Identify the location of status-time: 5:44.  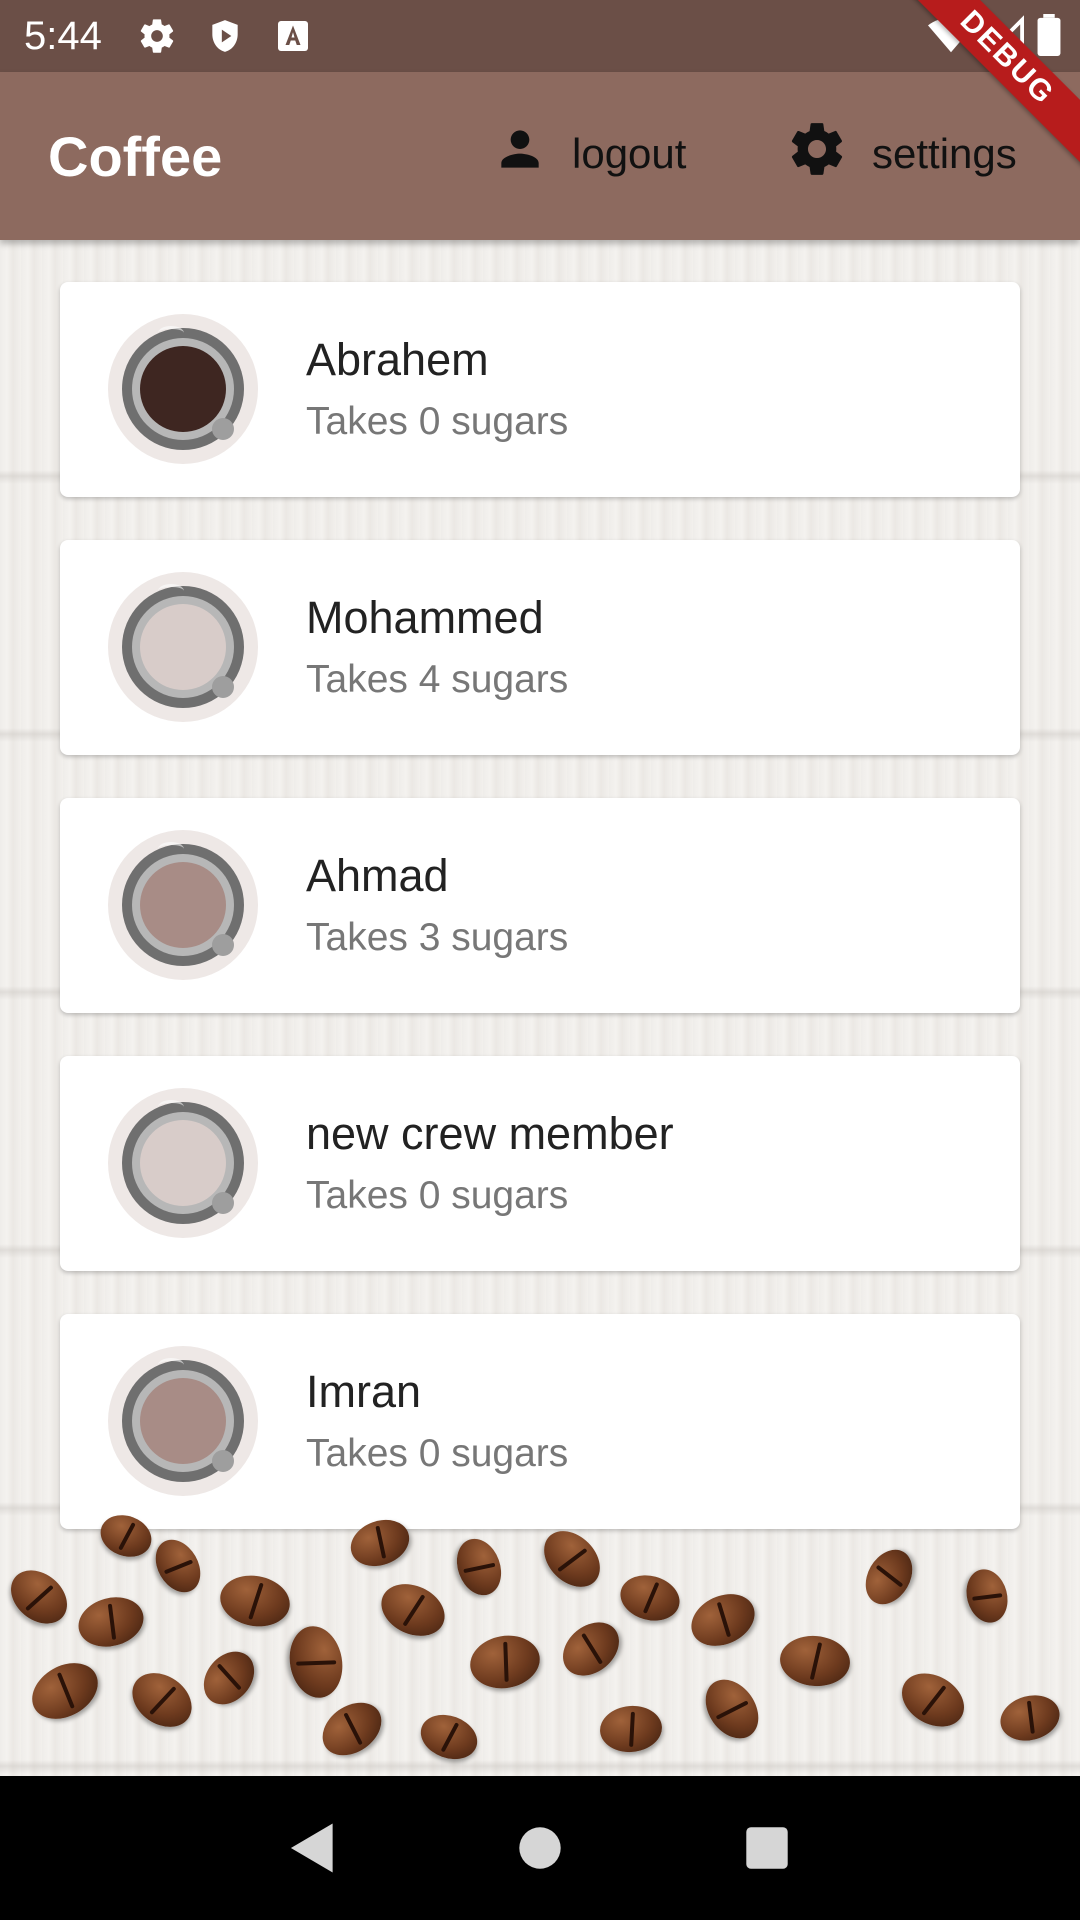
(63, 35).